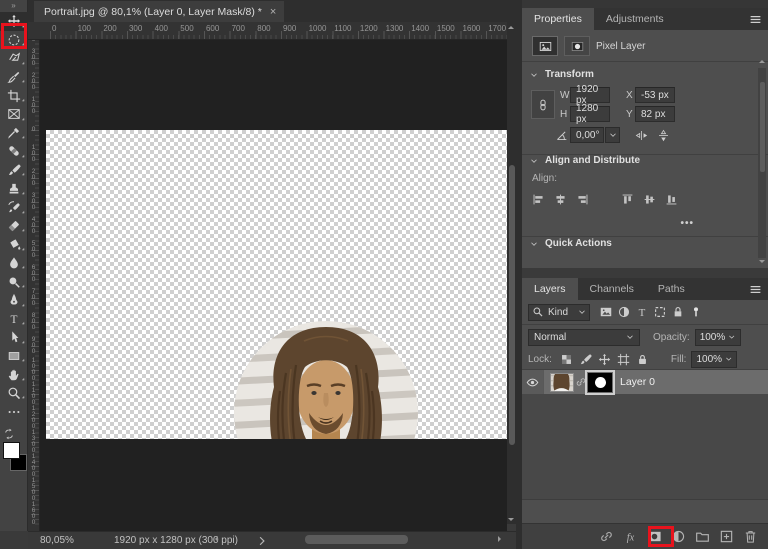  What do you see at coordinates (14, 374) in the screenshot?
I see `hand-tool` at bounding box center [14, 374].